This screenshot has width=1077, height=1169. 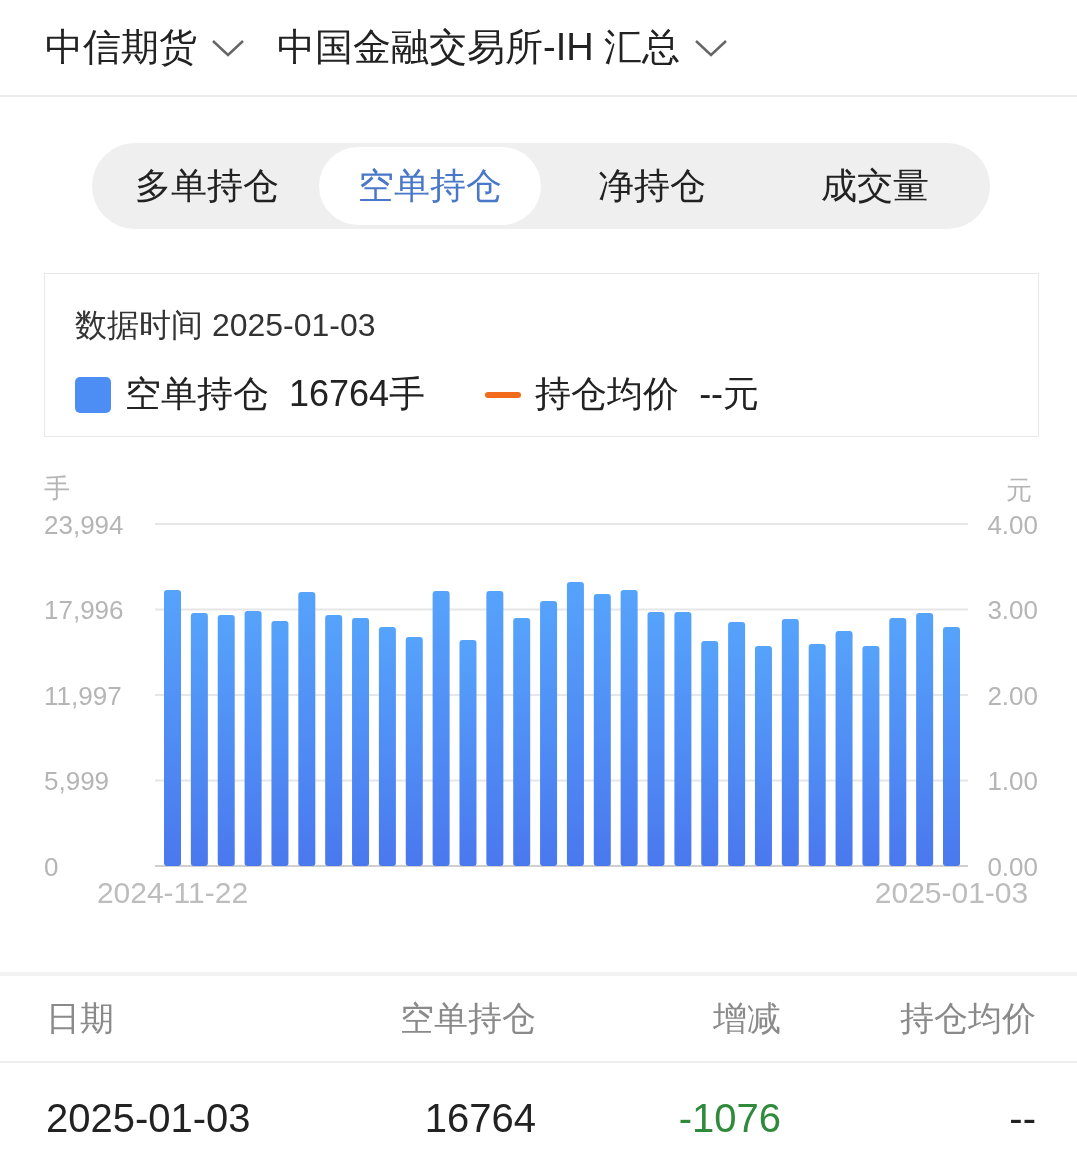 I want to click on table-cell-text: 2025-01-03, so click(x=149, y=1118).